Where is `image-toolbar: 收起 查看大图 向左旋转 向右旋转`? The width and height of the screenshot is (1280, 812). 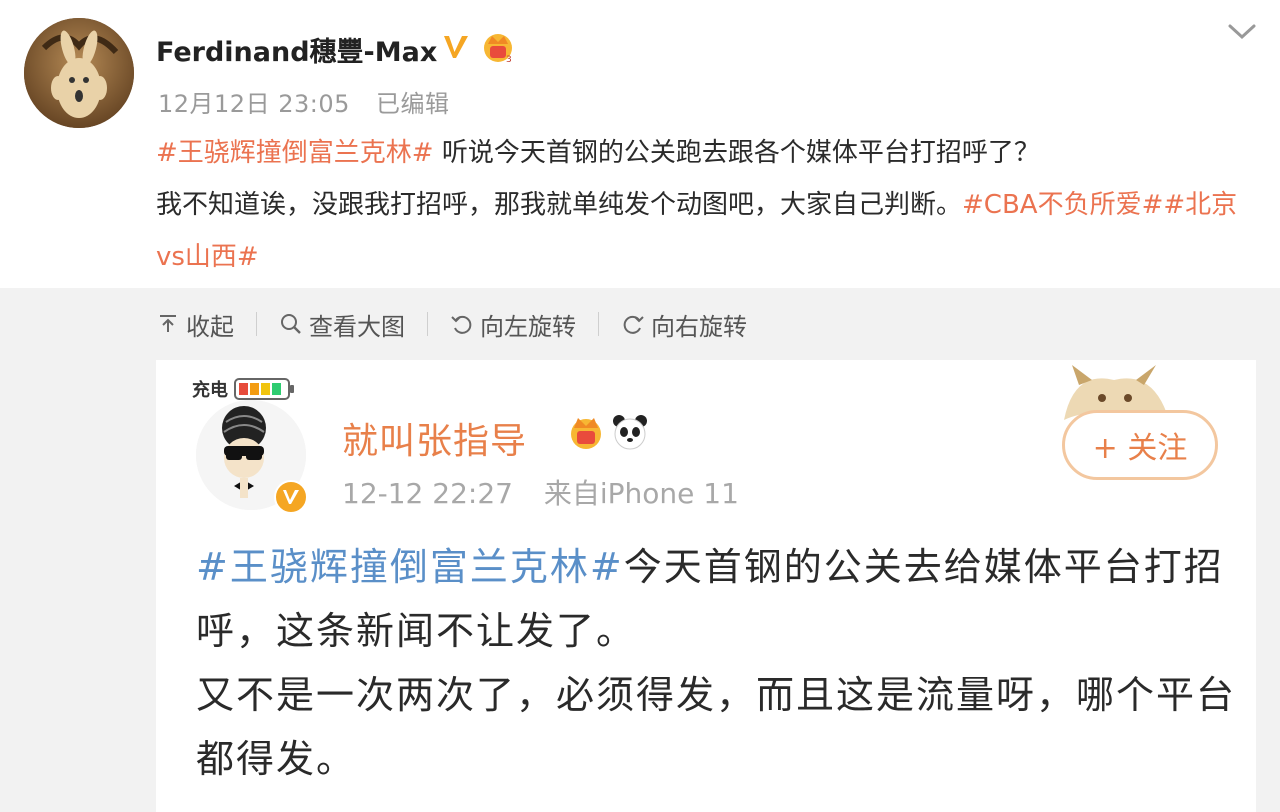 image-toolbar: 收起 查看大图 向左旋转 向右旋转 is located at coordinates (451, 324).